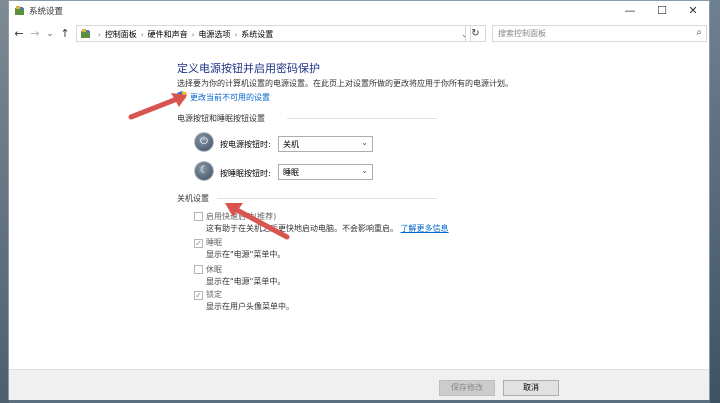 The image size is (720, 403). I want to click on save-changes-button: 保存修改, so click(467, 388).